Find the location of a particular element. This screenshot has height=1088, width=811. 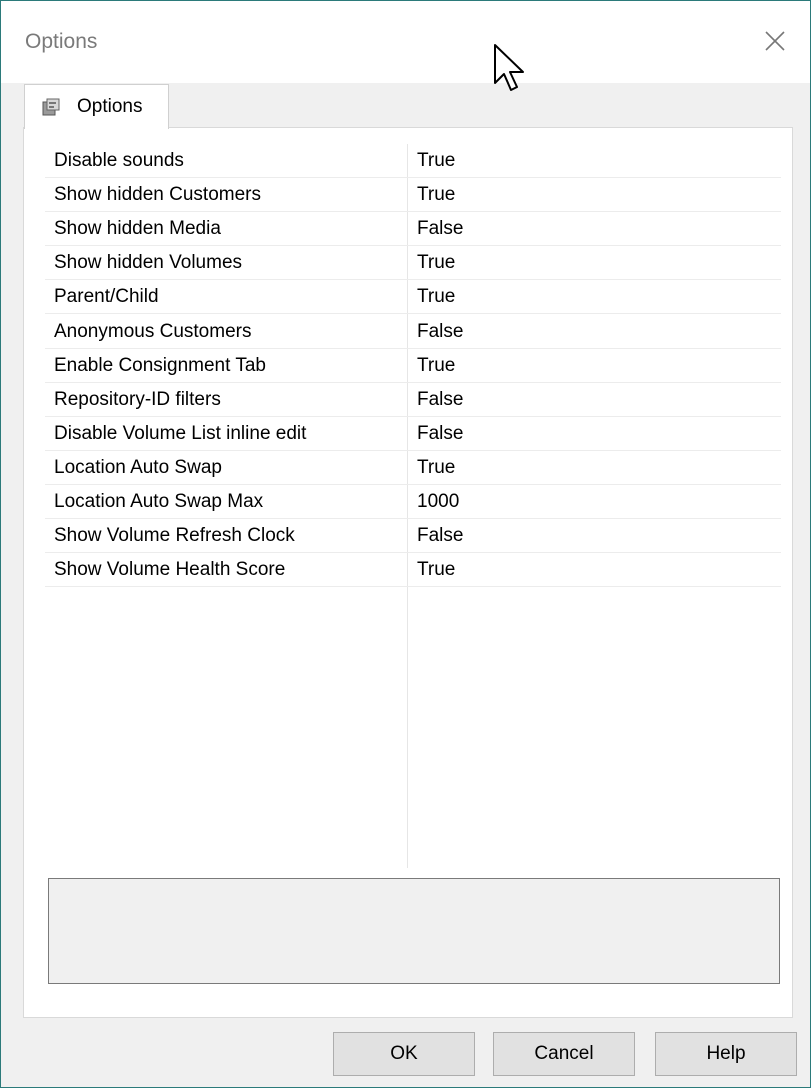

help-button: Help is located at coordinates (726, 1054).